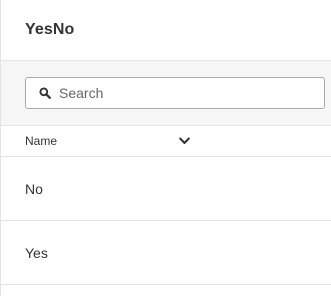  Describe the element at coordinates (50, 29) in the screenshot. I see `page-title: YesNo` at that location.